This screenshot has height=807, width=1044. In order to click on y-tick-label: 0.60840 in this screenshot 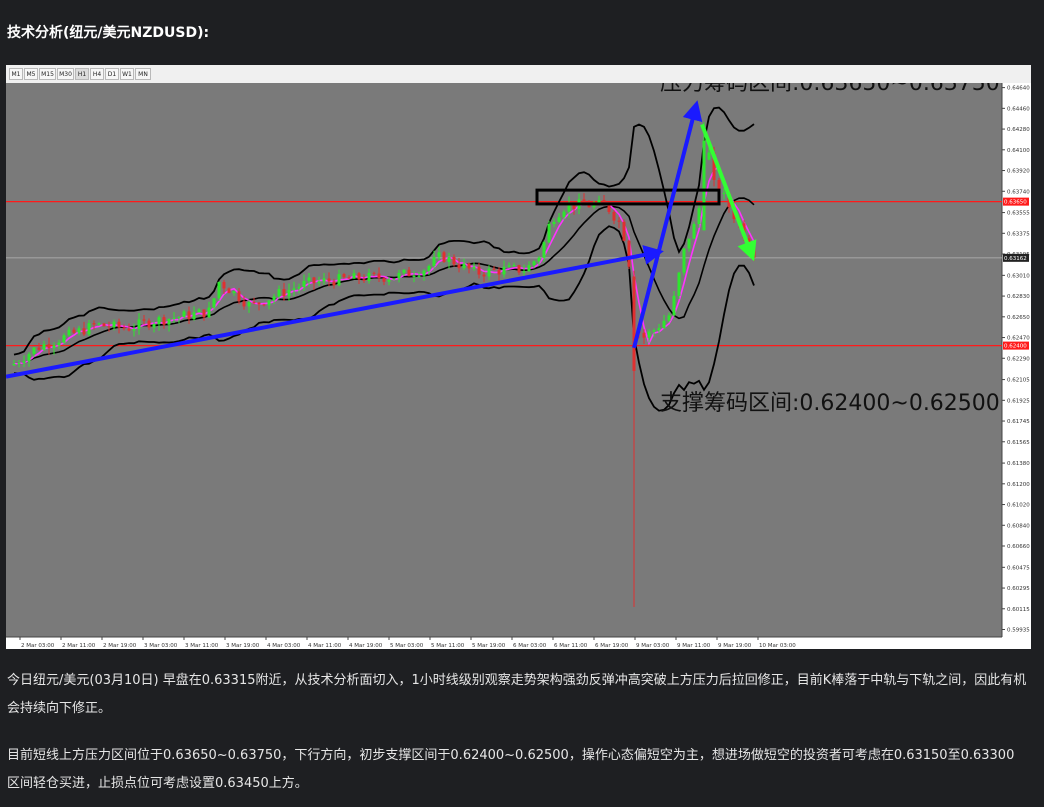, I will do `click(1018, 526)`.